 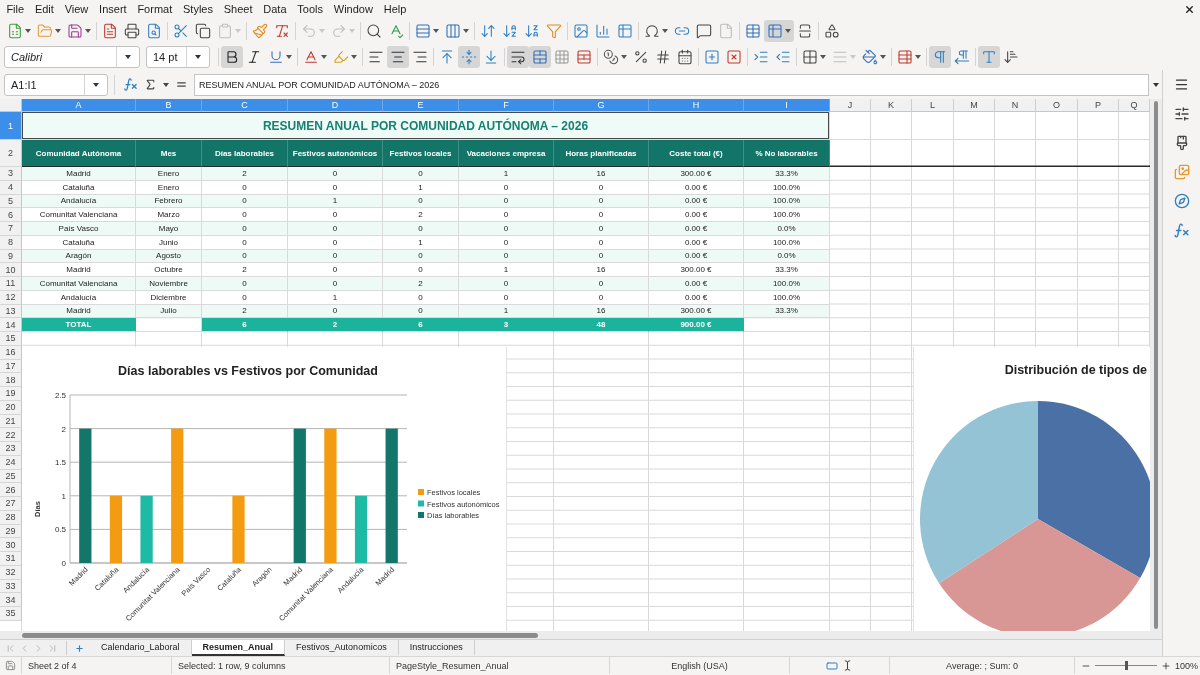 What do you see at coordinates (962, 57) in the screenshot?
I see `pilcrow-left-icon` at bounding box center [962, 57].